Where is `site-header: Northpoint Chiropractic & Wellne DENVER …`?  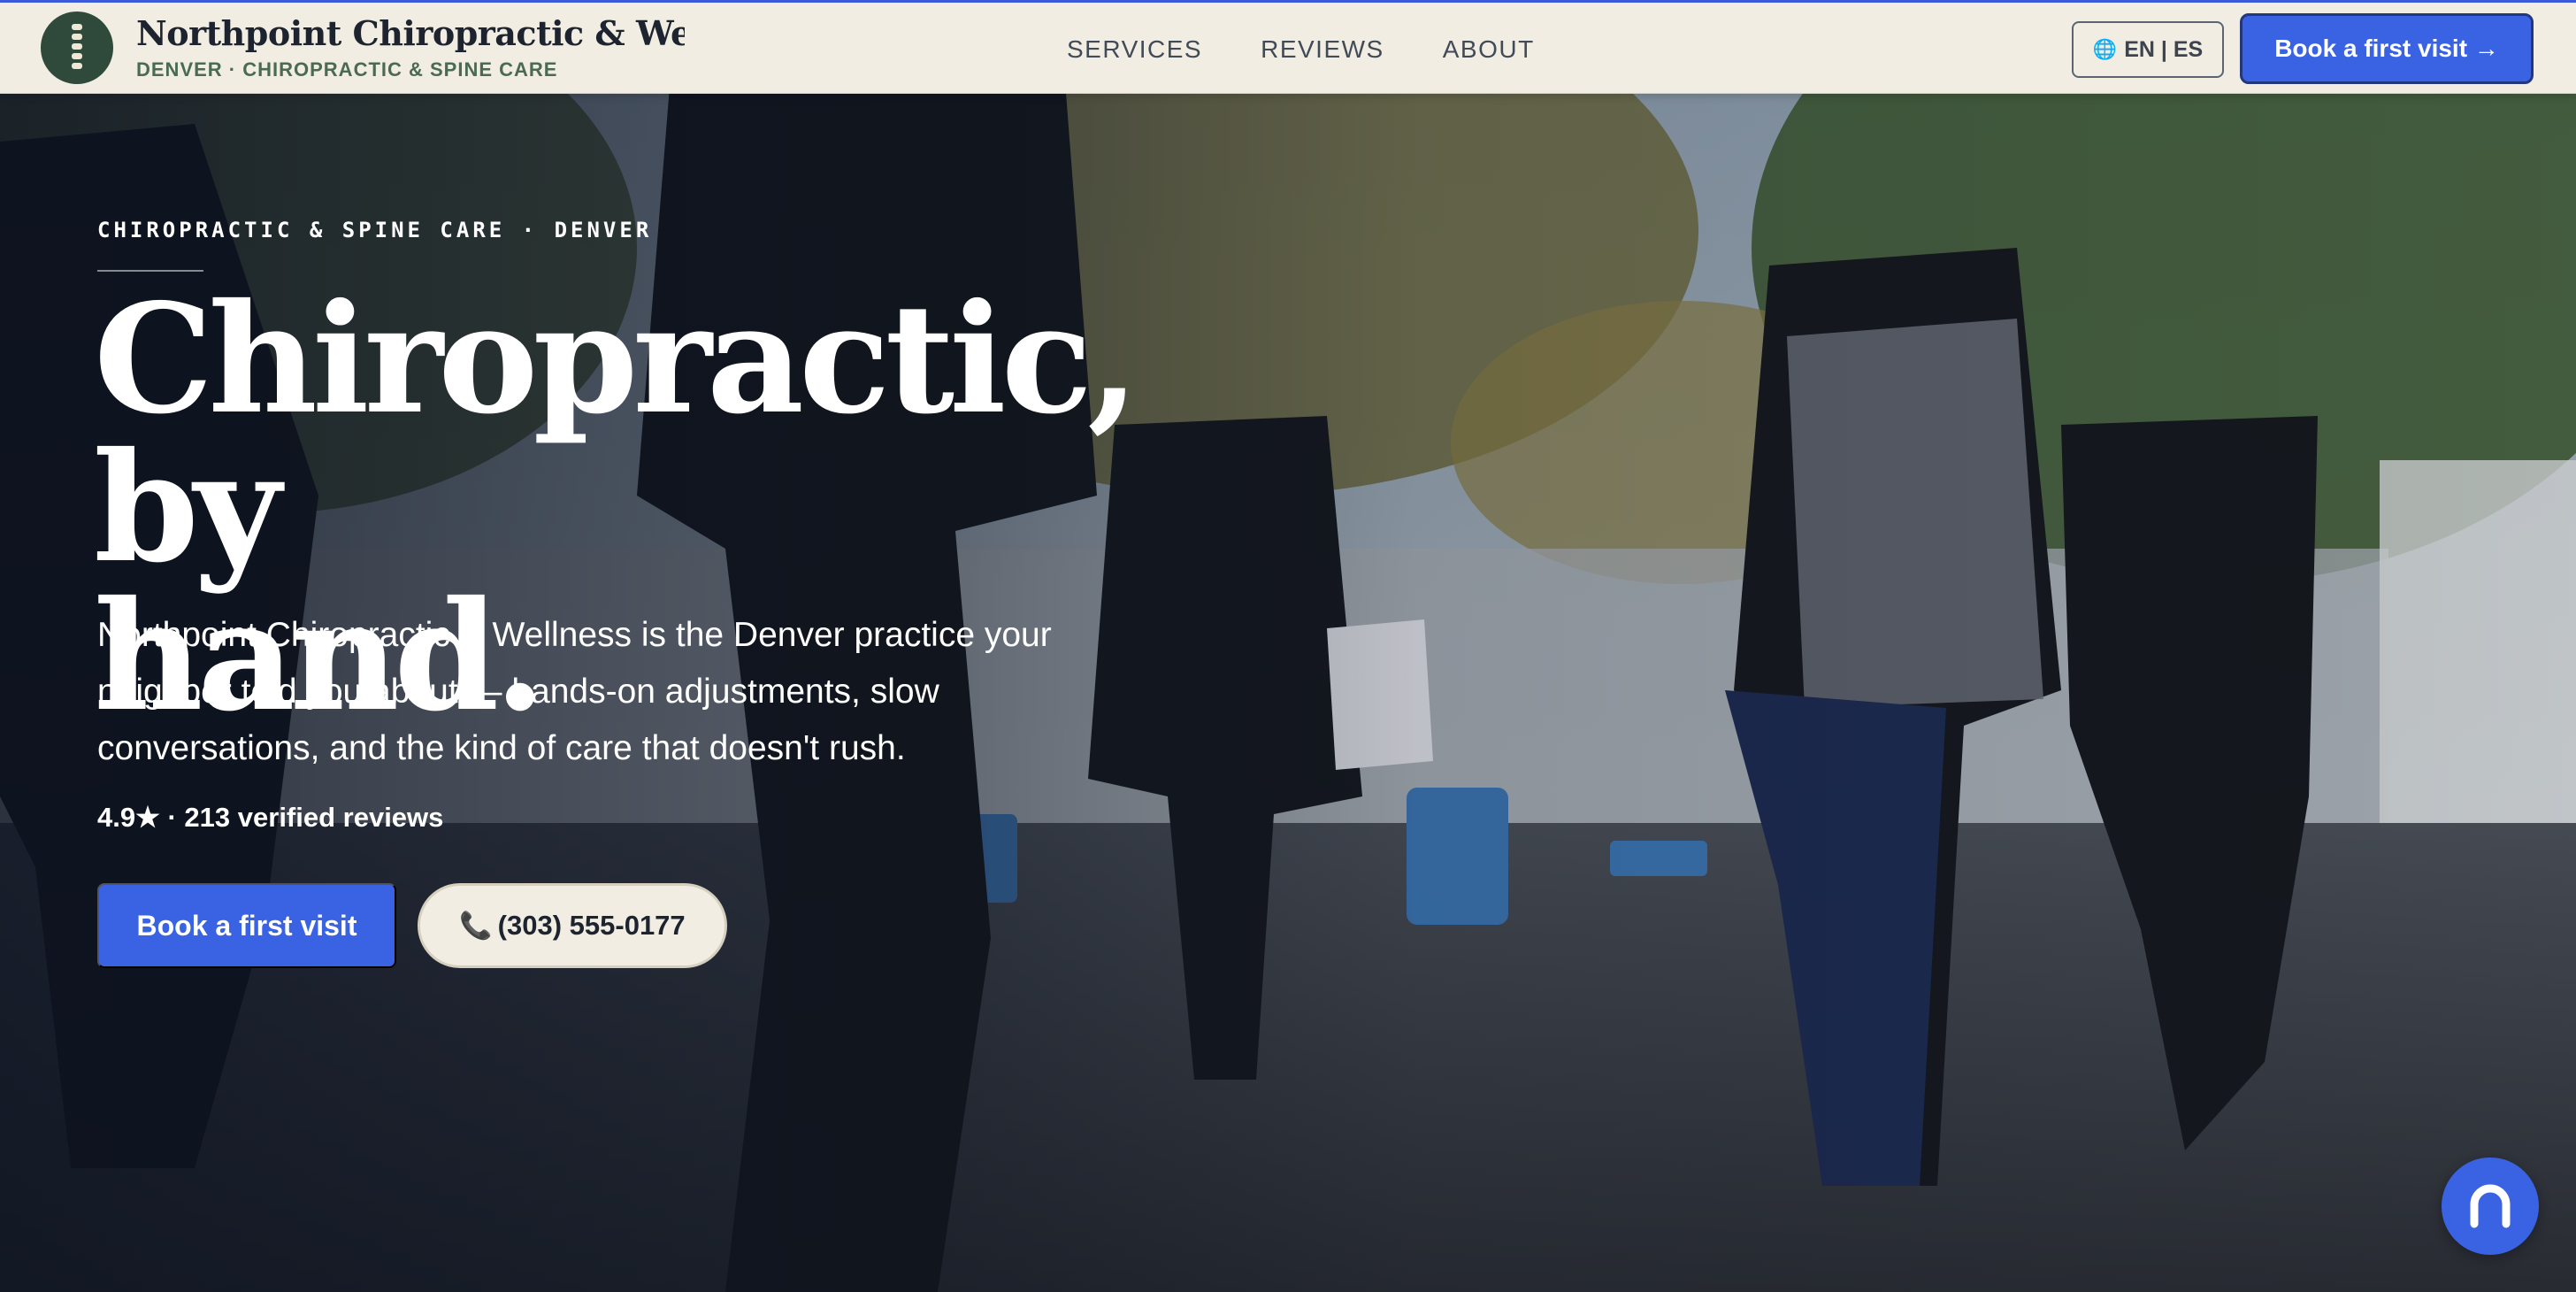
site-header: Northpoint Chiropractic & Wellne DENVER … is located at coordinates (1288, 47).